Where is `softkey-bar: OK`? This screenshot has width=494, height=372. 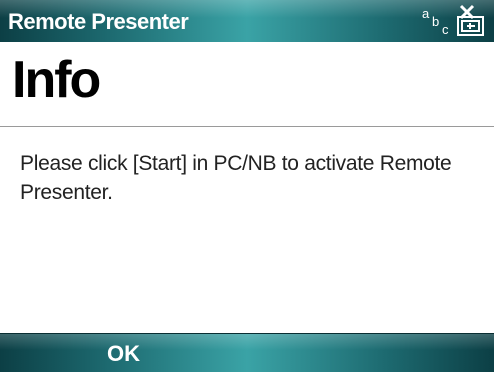 softkey-bar: OK is located at coordinates (247, 352).